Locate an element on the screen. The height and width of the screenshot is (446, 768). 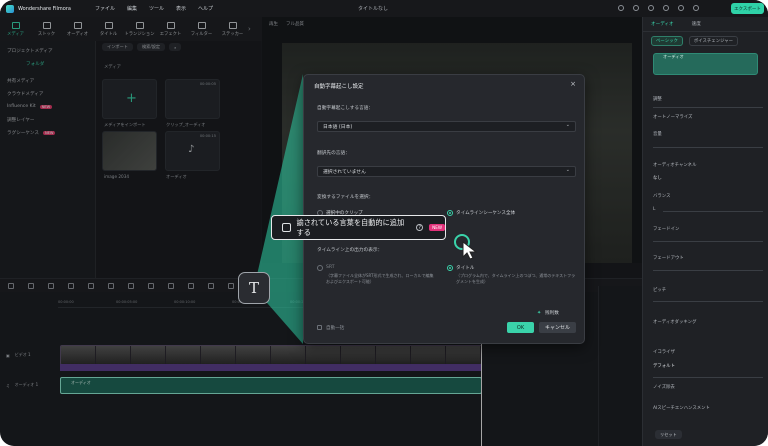
auto-checkbox is located at coordinates (319, 327).